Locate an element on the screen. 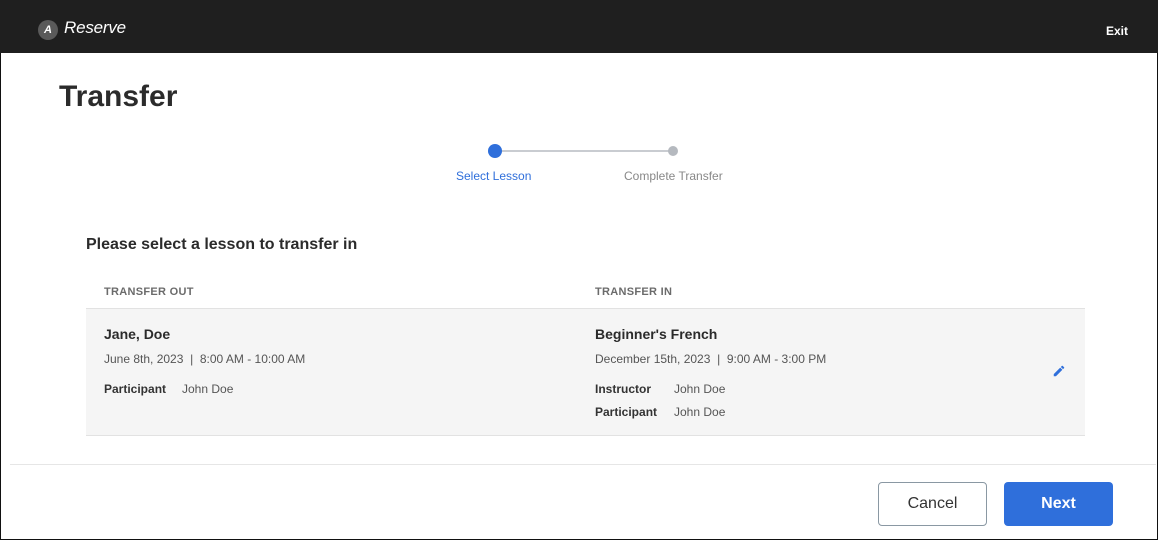  transfer-in-participant-label: Participant is located at coordinates (626, 412).